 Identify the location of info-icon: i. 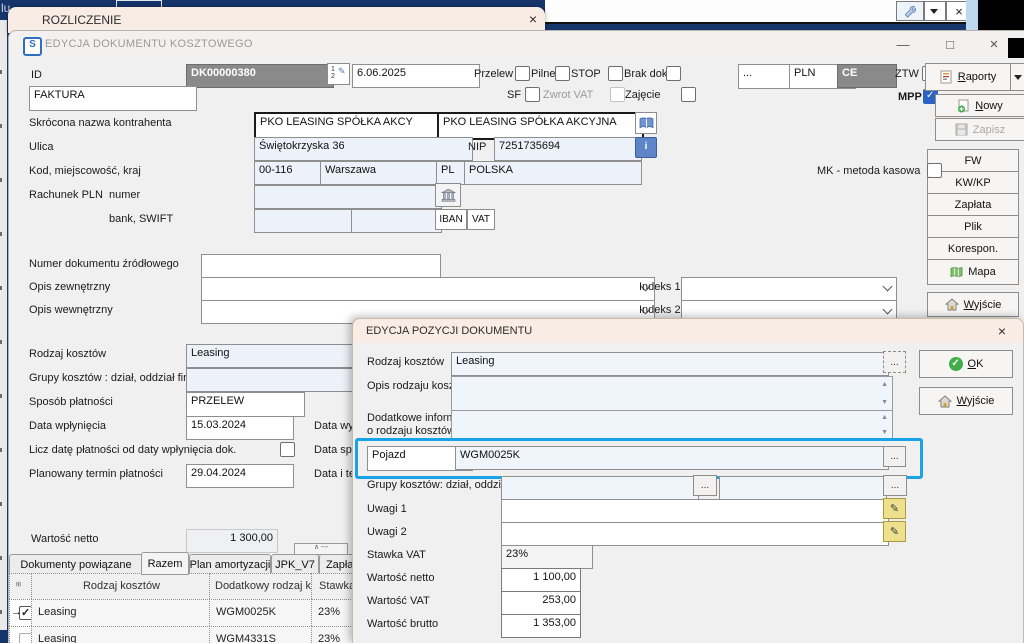
(646, 146).